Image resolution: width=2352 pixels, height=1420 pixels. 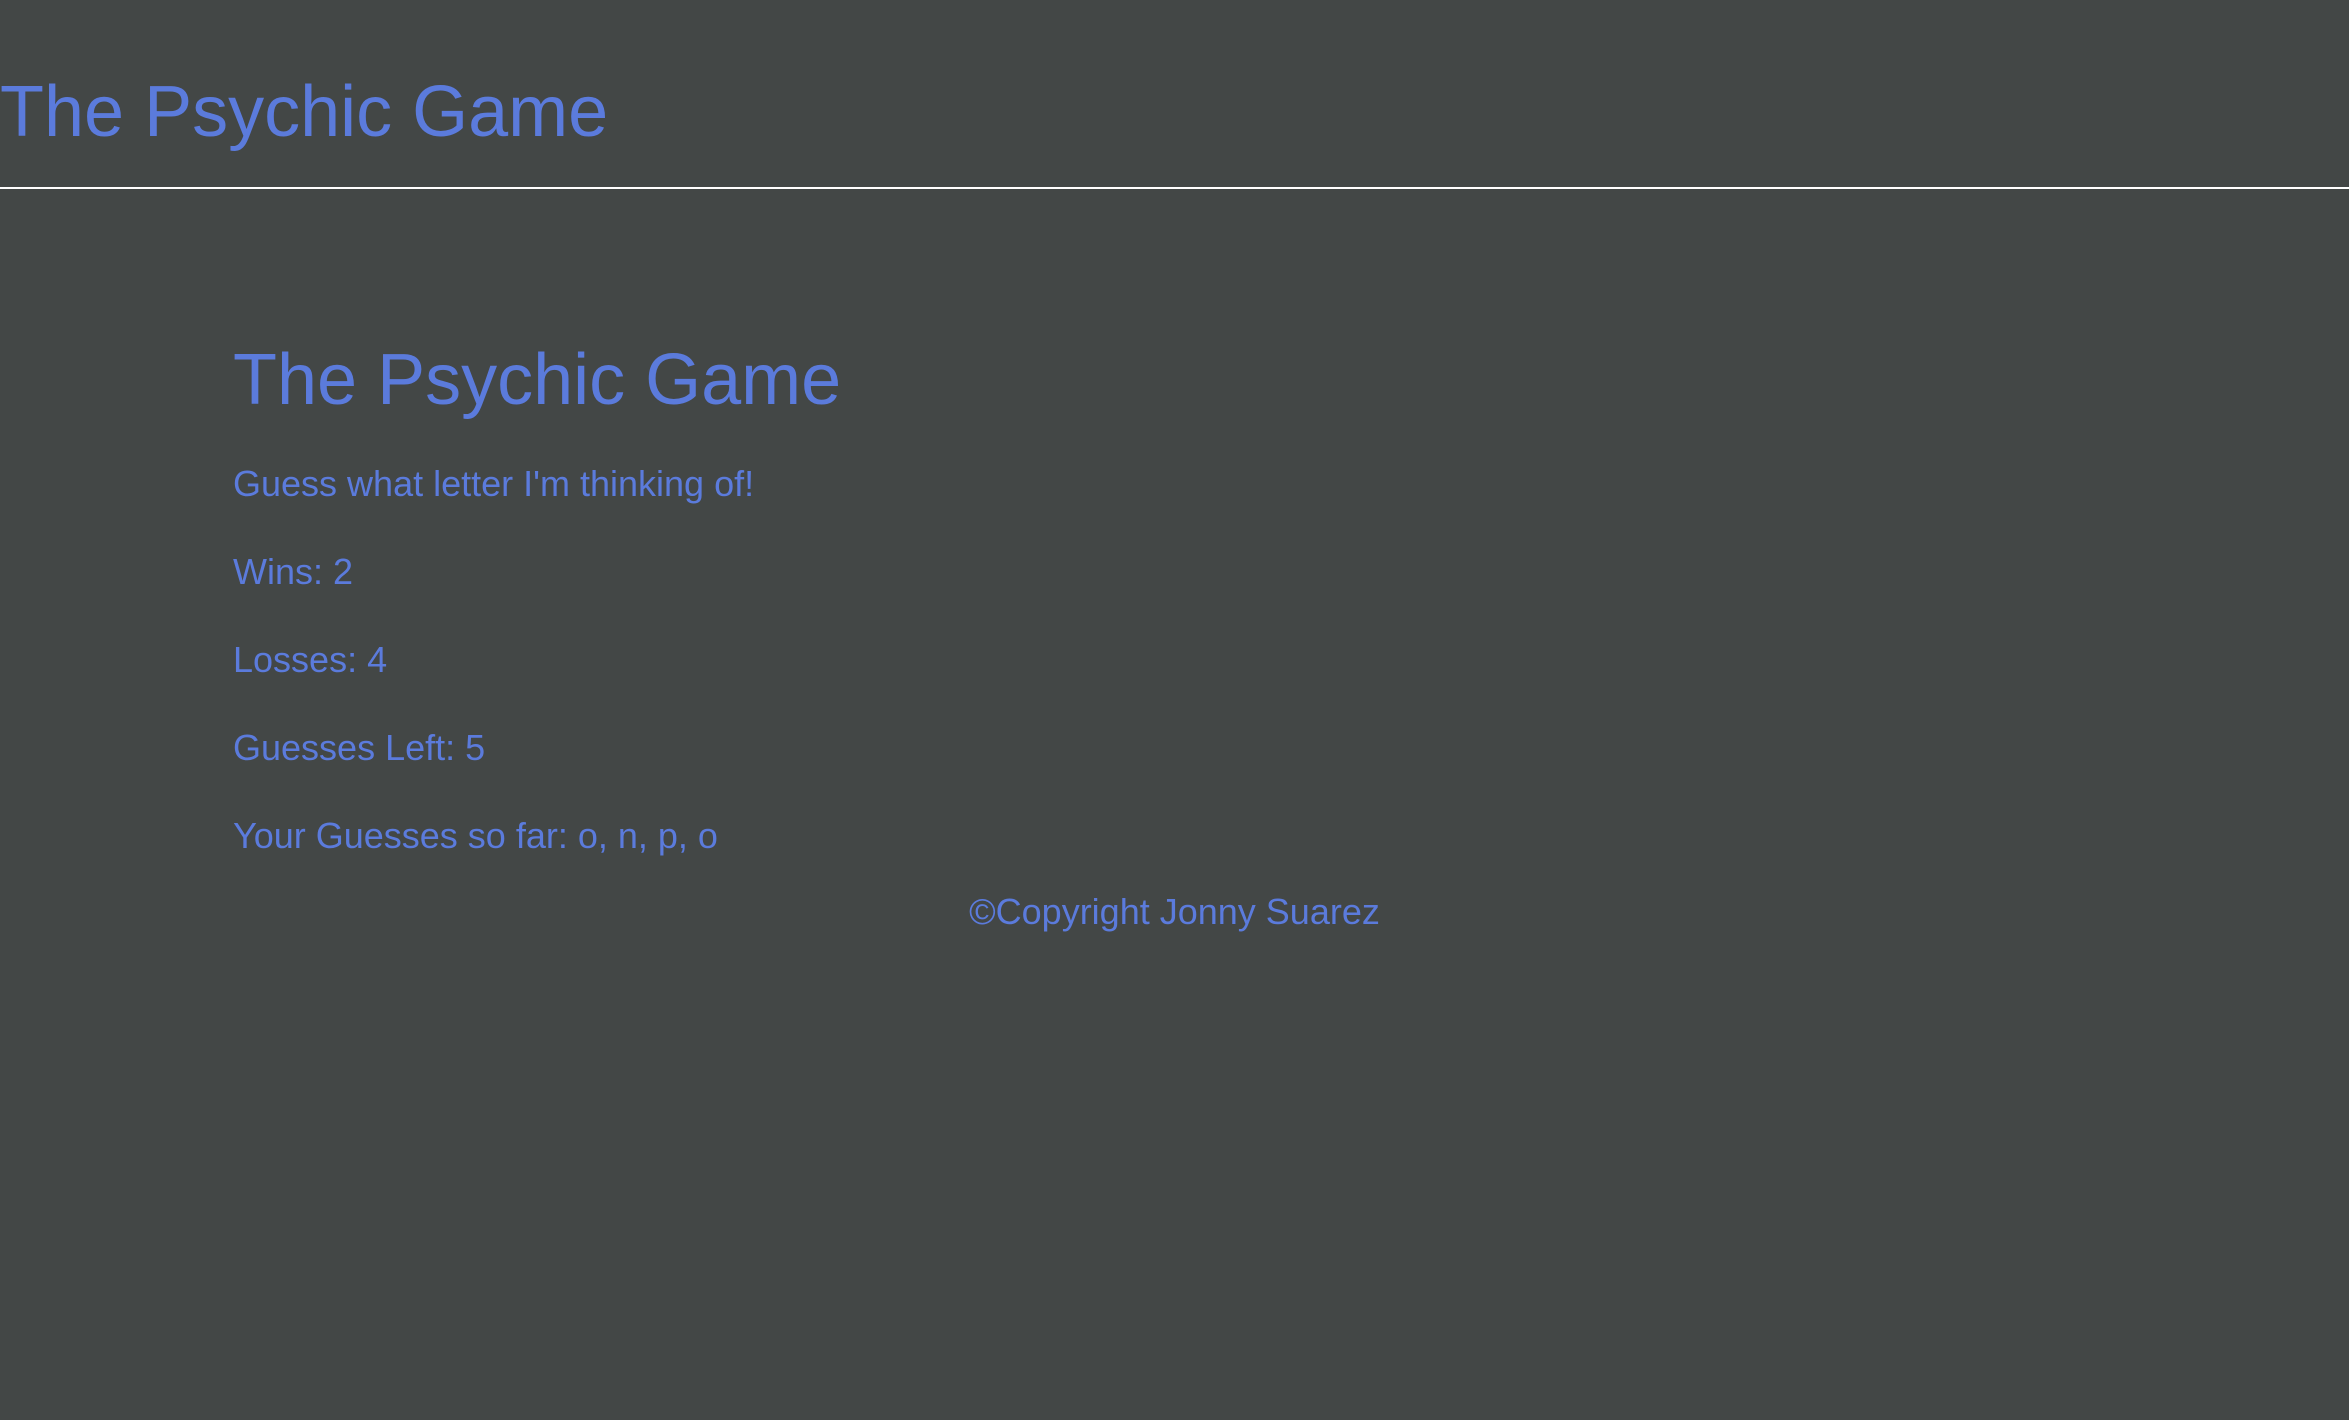 I want to click on header-title: The Psychic Game, so click(x=304, y=112).